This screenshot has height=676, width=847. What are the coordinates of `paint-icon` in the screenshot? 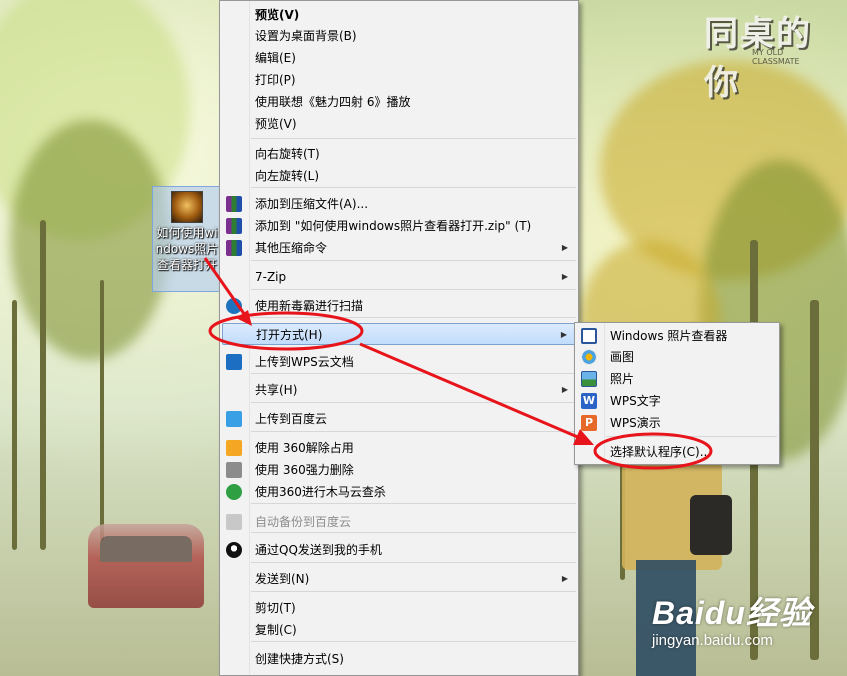 It's located at (589, 357).